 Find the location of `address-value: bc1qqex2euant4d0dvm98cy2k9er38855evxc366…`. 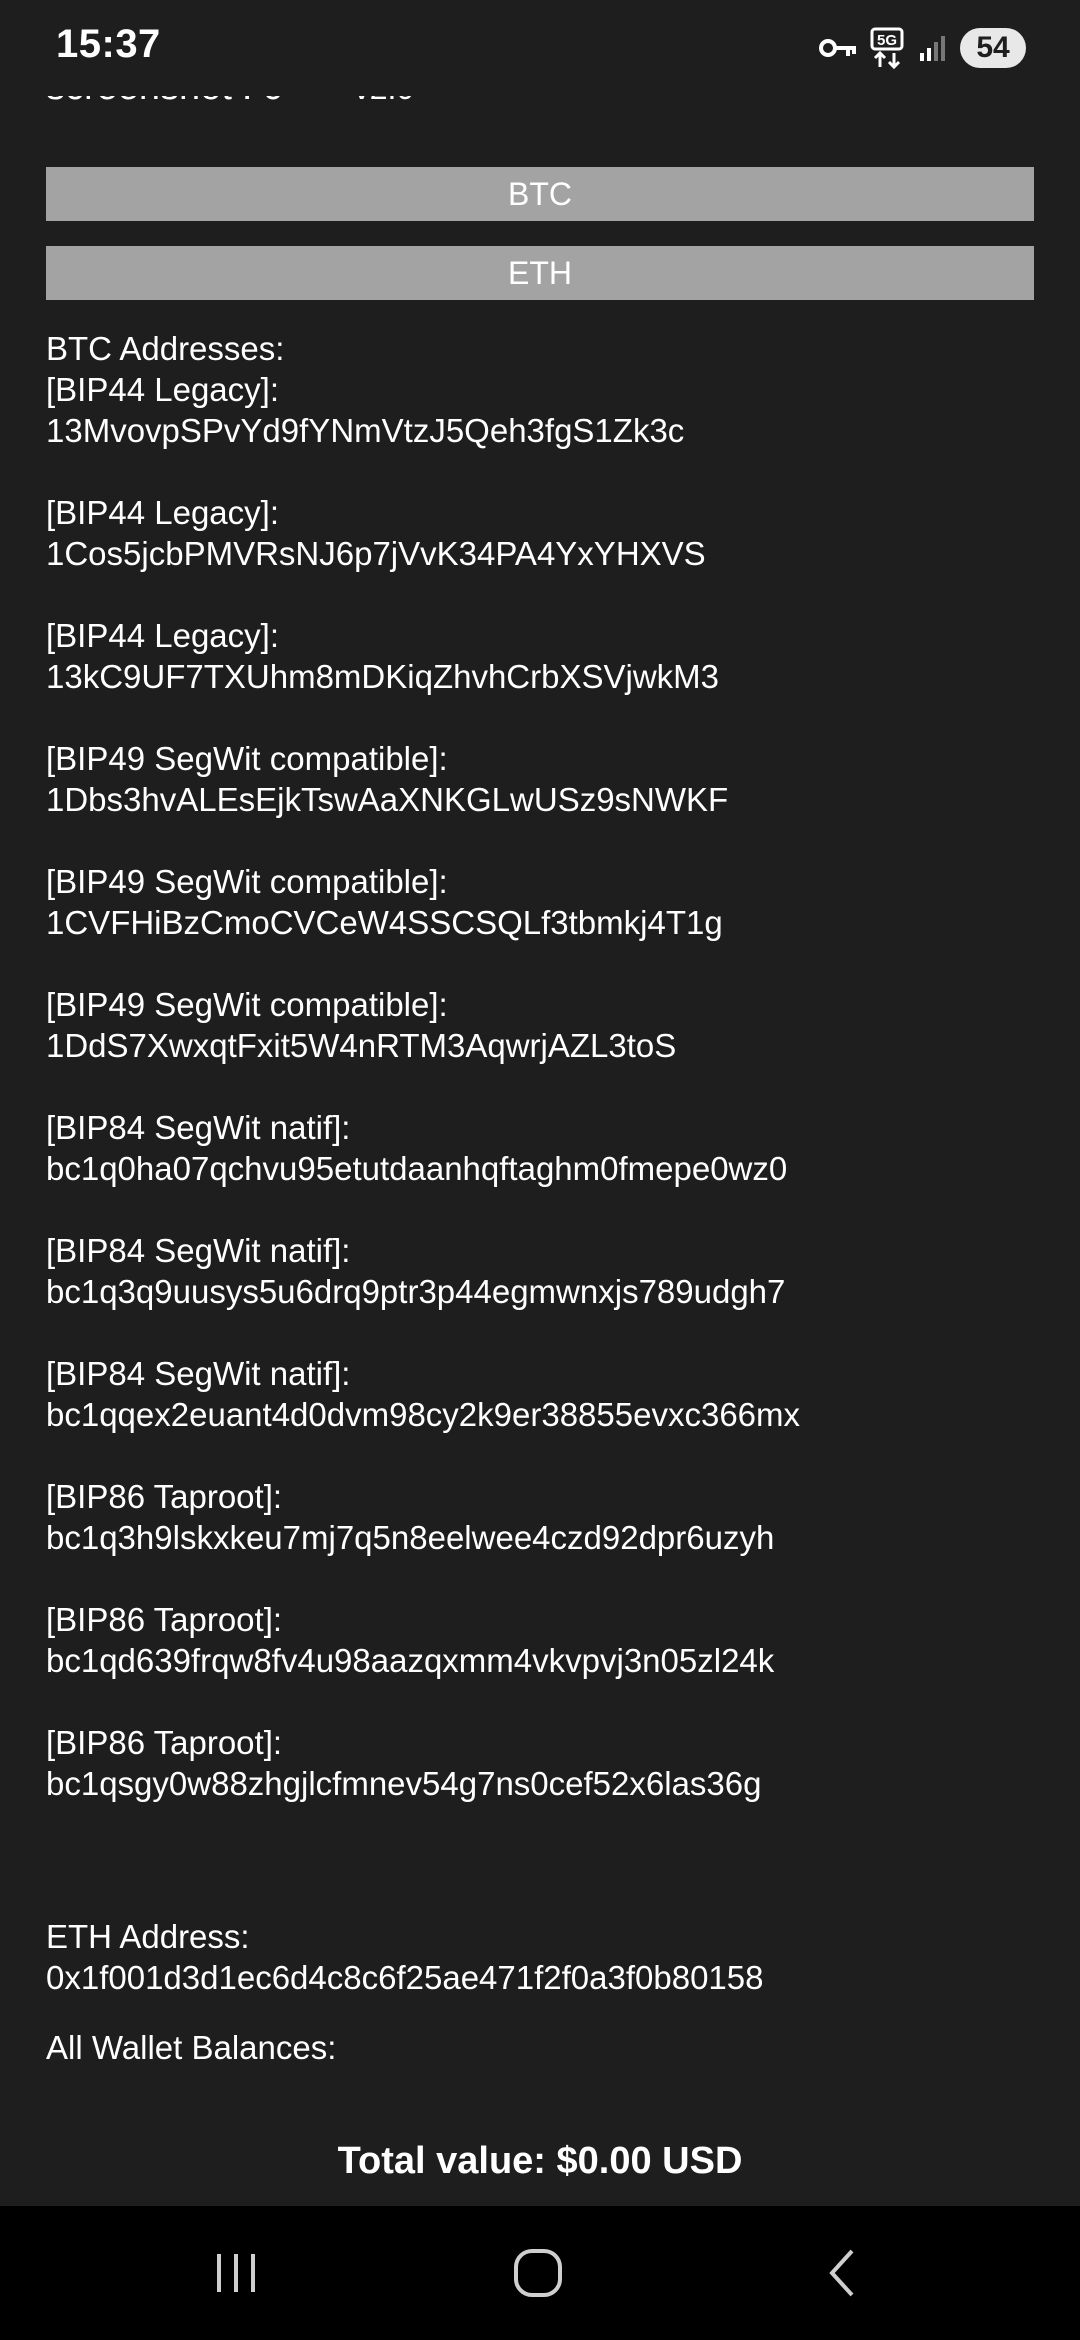

address-value: bc1qqex2euant4d0dvm98cy2k9er38855evxc366… is located at coordinates (423, 1414).